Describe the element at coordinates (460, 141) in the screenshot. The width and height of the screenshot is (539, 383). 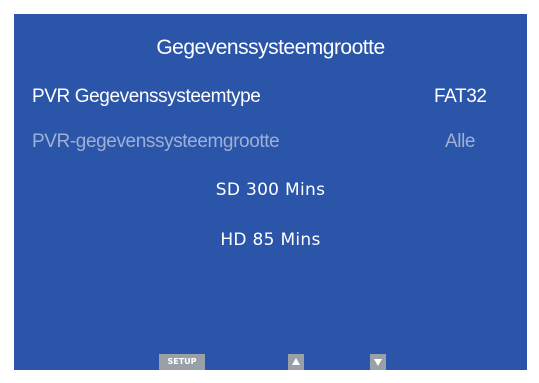
I see `menu-row-value: Alle` at that location.